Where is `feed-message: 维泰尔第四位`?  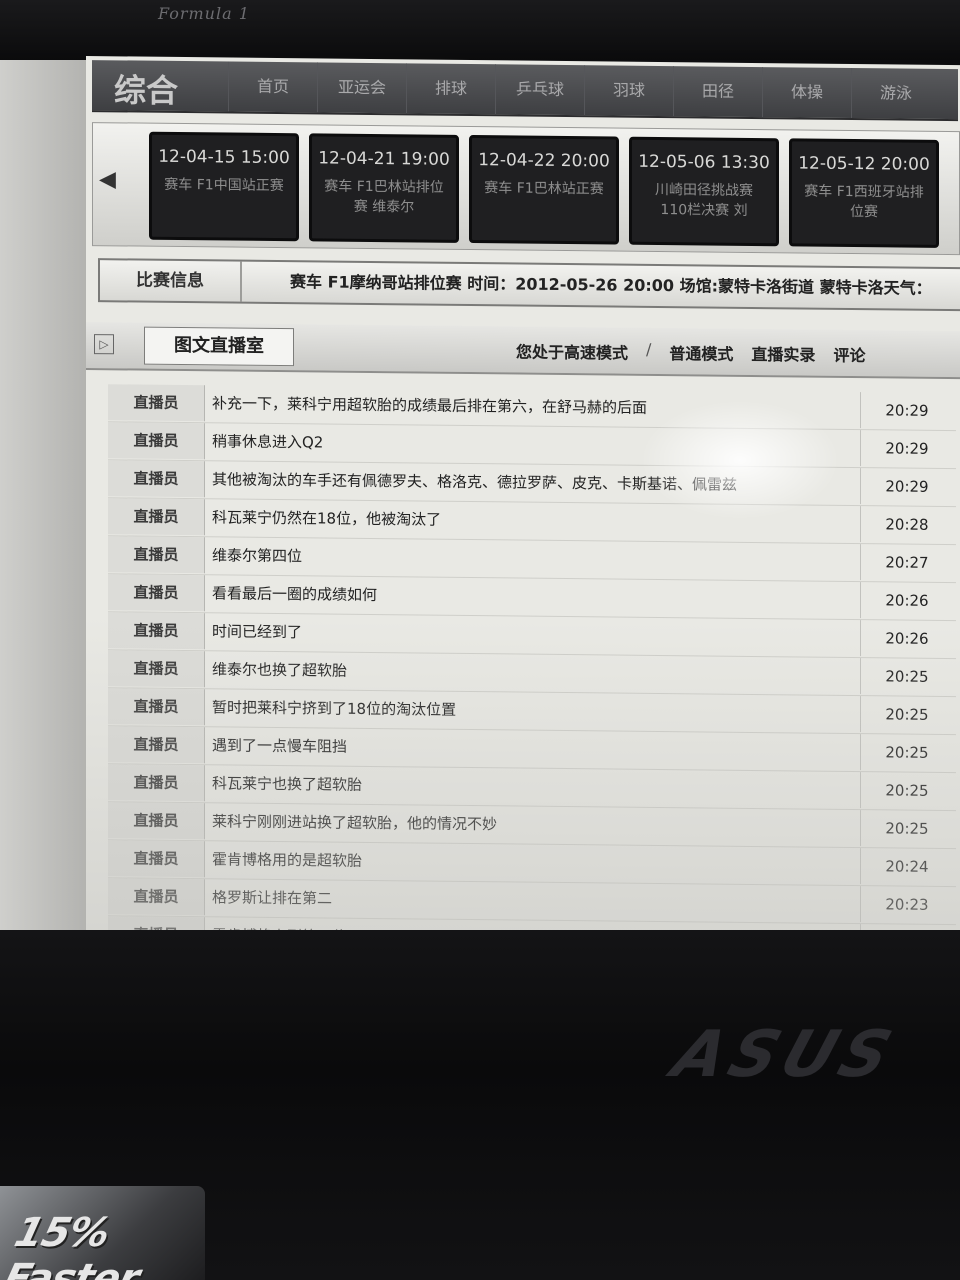 feed-message: 维泰尔第四位 is located at coordinates (257, 556).